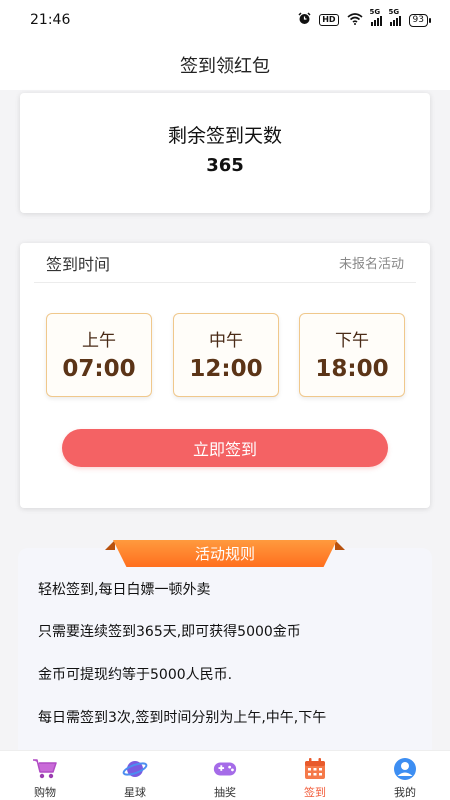 The height and width of the screenshot is (800, 450). I want to click on user-icon, so click(405, 769).